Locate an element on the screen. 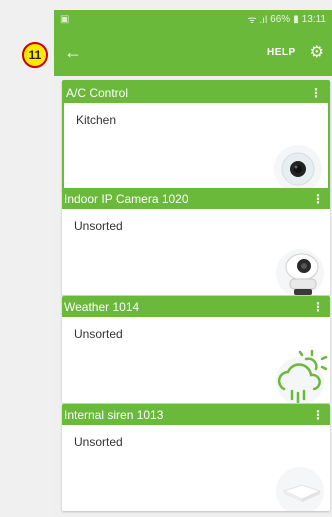  ip-camera-icon is located at coordinates (300, 272).